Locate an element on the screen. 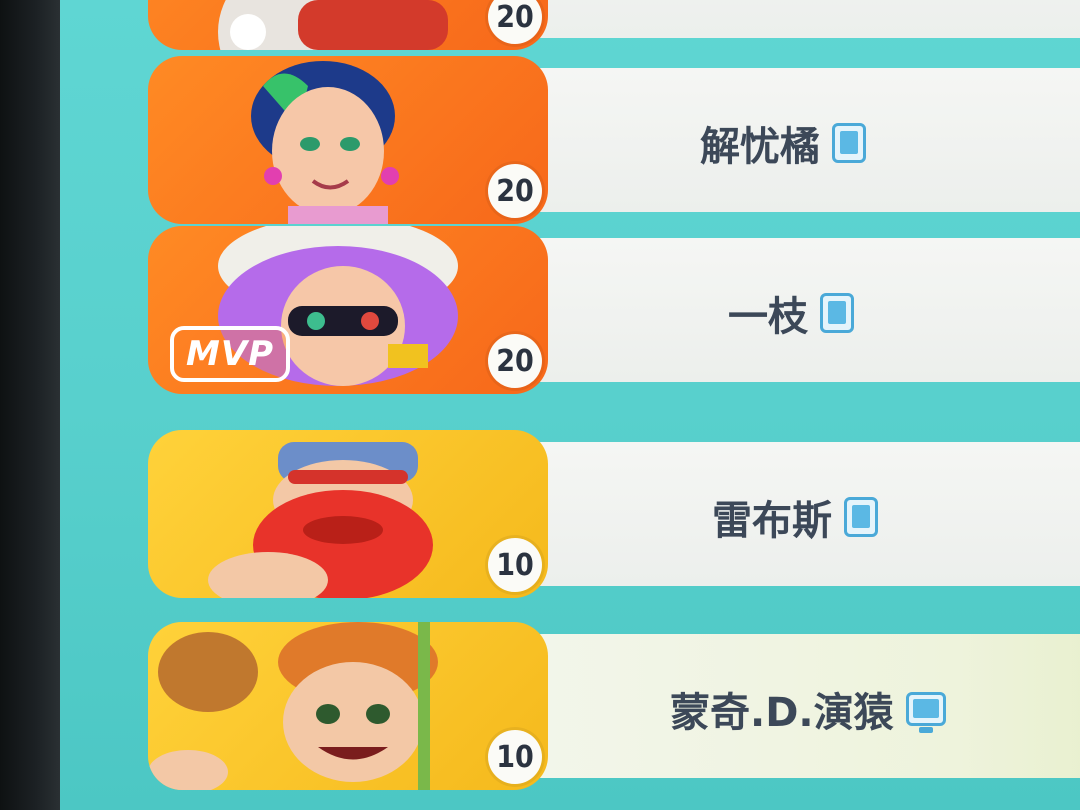  player-name-text: 雷布斯 is located at coordinates (772, 521).